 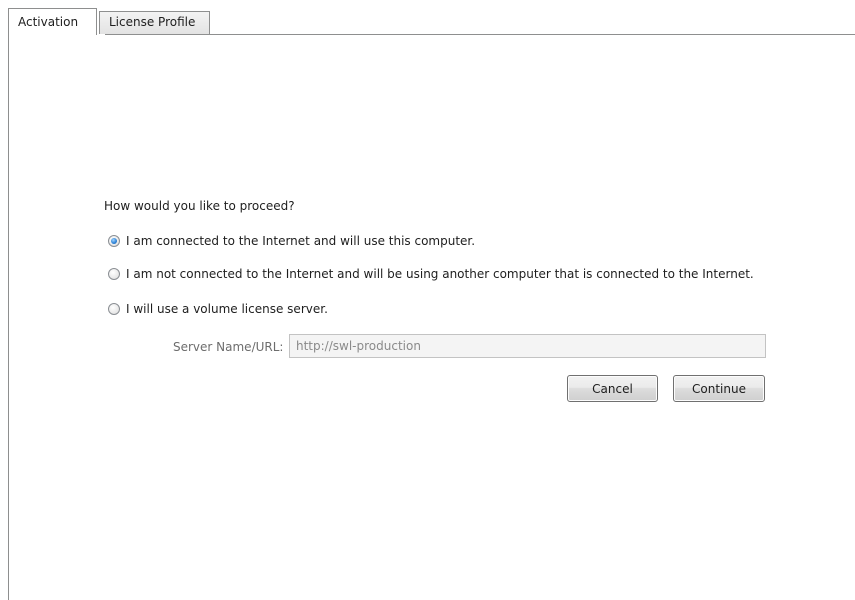 What do you see at coordinates (228, 347) in the screenshot?
I see `server-name-label: Server Name/URL:` at bounding box center [228, 347].